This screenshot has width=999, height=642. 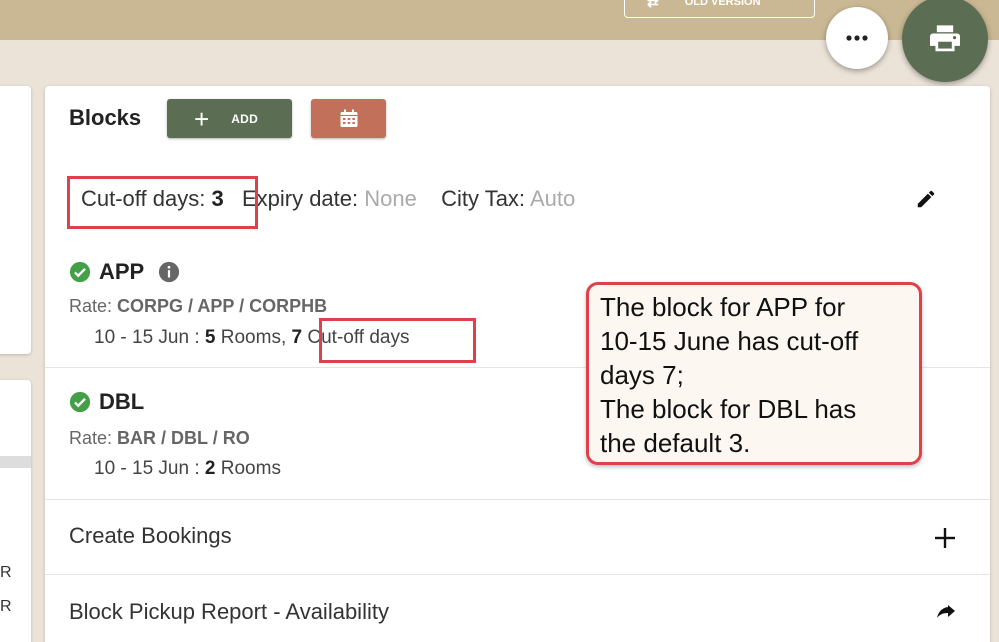 What do you see at coordinates (729, 341) in the screenshot?
I see `callout-line: 10-15 June has cut-off` at bounding box center [729, 341].